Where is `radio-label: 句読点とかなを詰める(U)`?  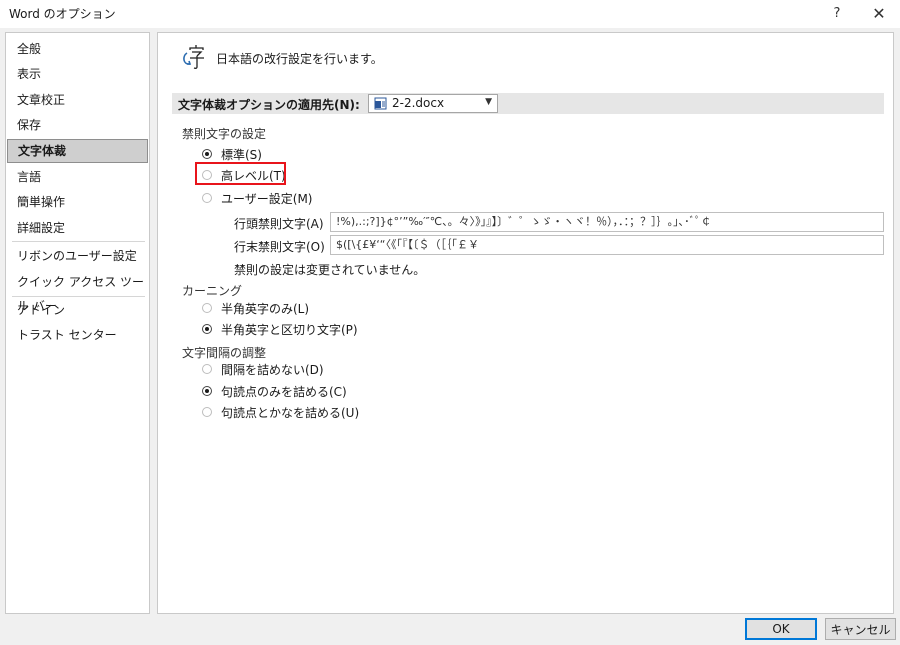
radio-label: 句読点とかなを詰める(U) is located at coordinates (290, 412).